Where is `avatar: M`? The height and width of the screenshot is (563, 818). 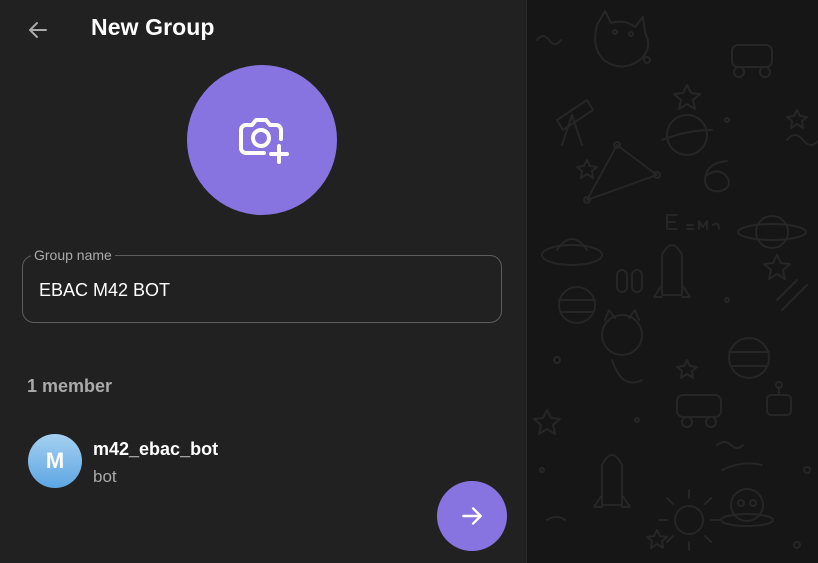 avatar: M is located at coordinates (55, 461).